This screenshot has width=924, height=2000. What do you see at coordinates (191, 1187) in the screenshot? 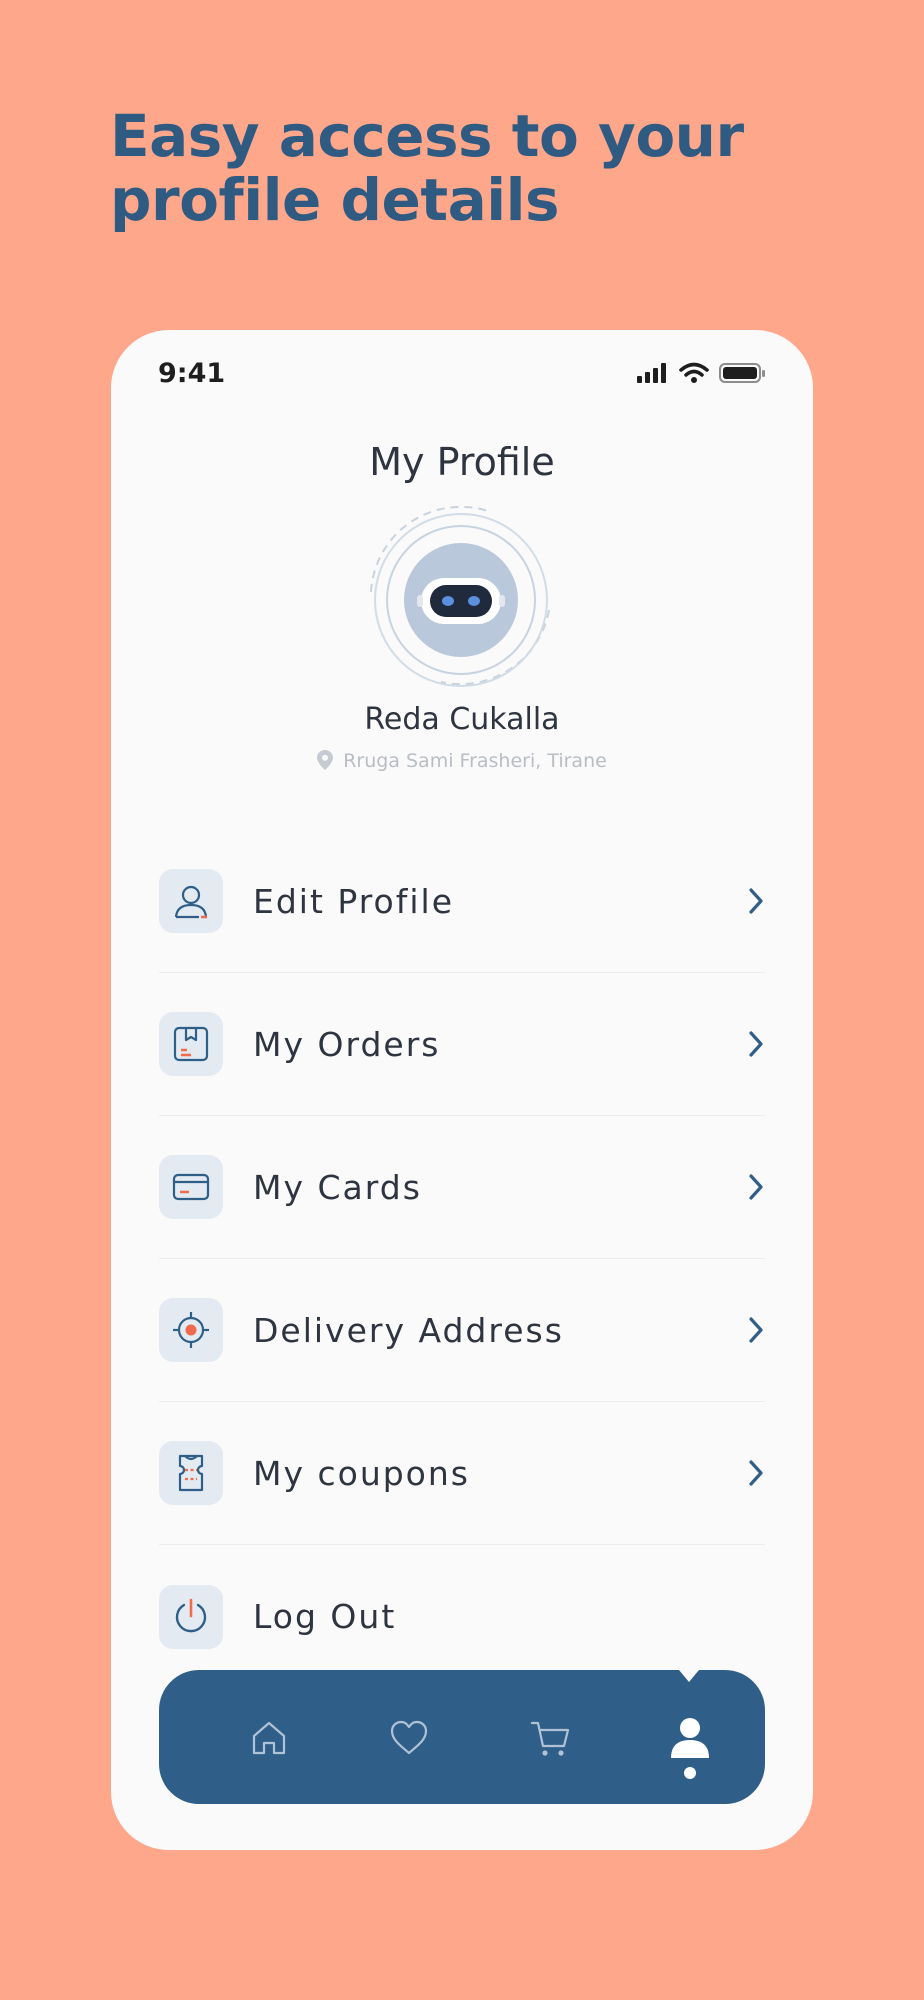
I see `card-icon` at bounding box center [191, 1187].